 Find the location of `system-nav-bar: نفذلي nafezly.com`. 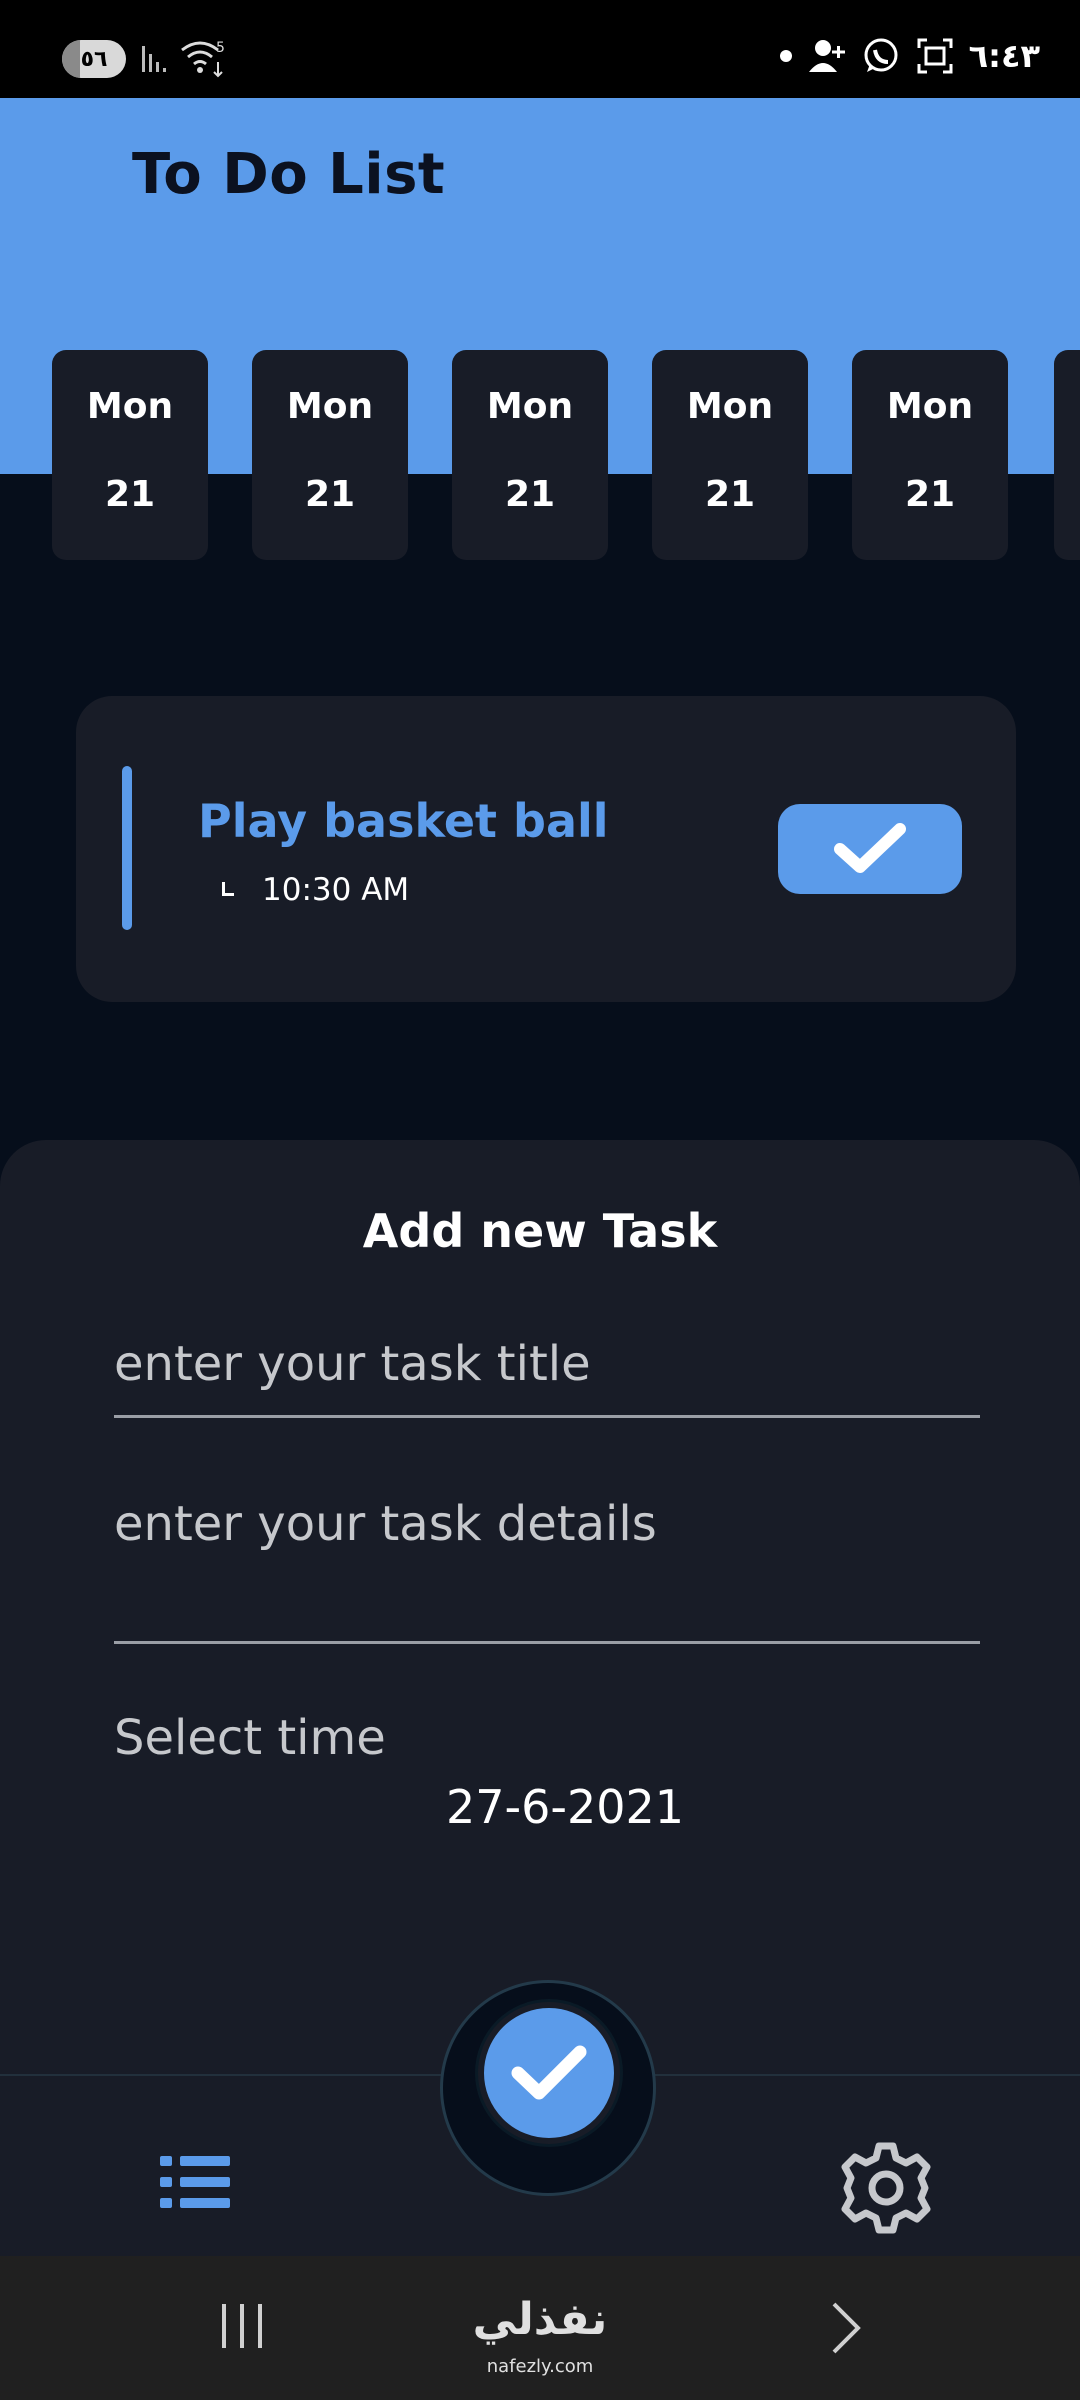

system-nav-bar: نفذلي nafezly.com is located at coordinates (540, 2328).